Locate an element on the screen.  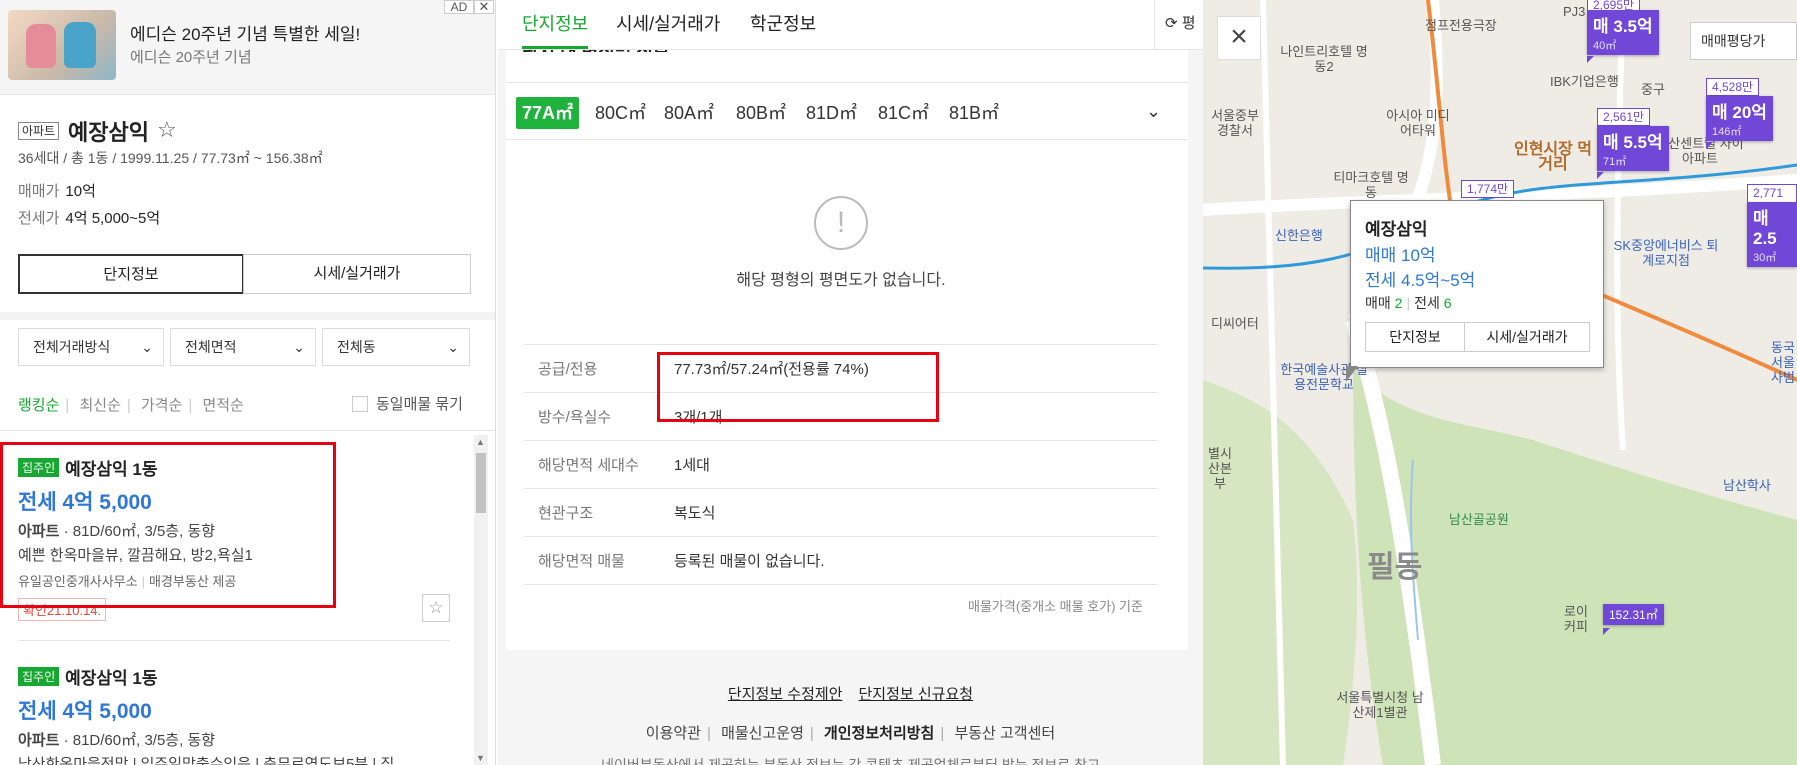
map-label: 남산학사 is located at coordinates (1747, 485).